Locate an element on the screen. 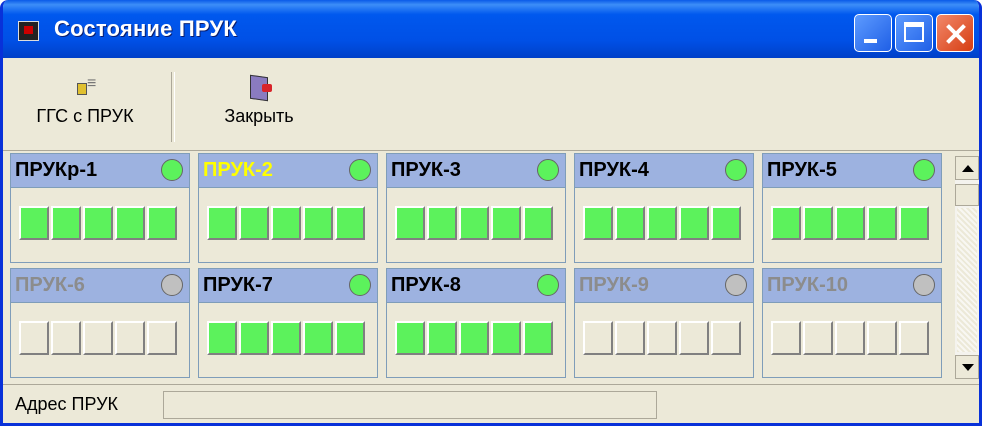 The image size is (982, 426). vertical-scrollbar is located at coordinates (967, 267).